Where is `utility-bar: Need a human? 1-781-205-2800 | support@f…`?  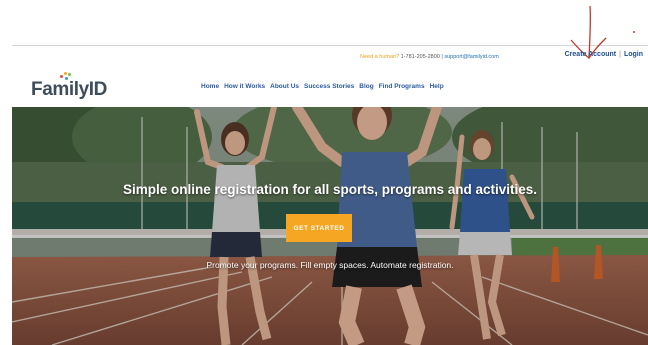
utility-bar: Need a human? 1-781-205-2800 | support@f… is located at coordinates (324, 58).